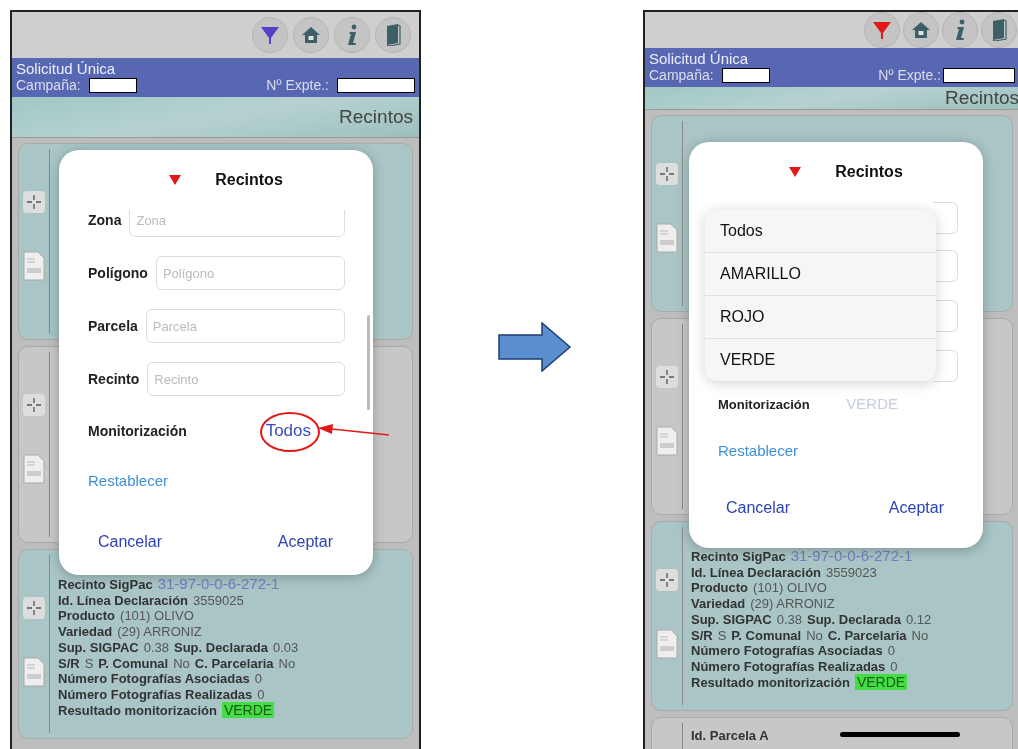  What do you see at coordinates (237, 223) in the screenshot?
I see `input-field: Zona` at bounding box center [237, 223].